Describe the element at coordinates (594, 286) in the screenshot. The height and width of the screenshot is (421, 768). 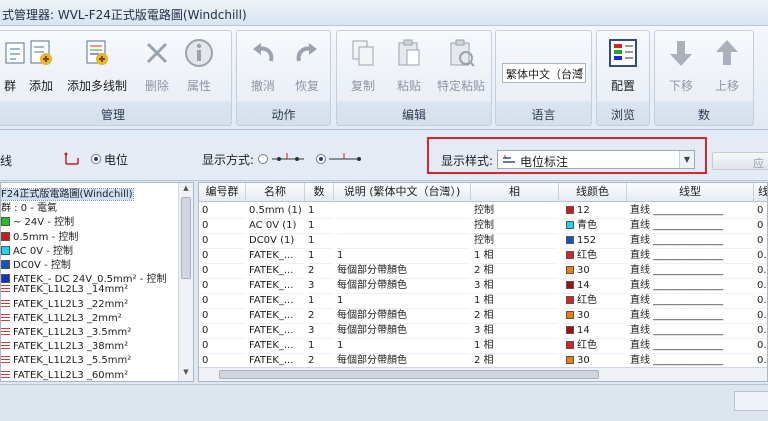
I see `table-cell-color_name: 14` at that location.